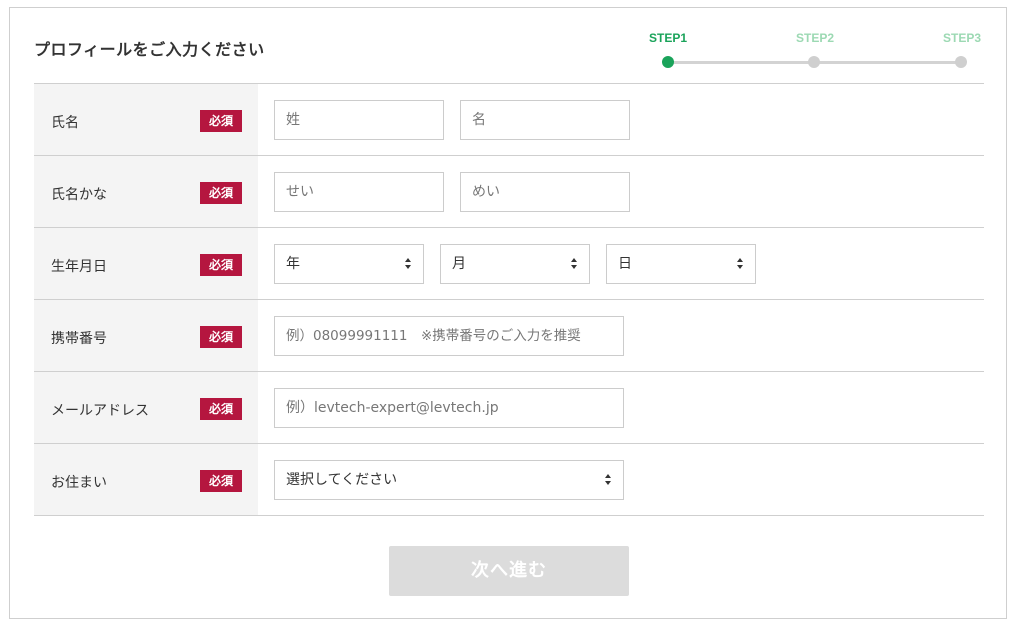  What do you see at coordinates (681, 264) in the screenshot?
I see `birth-day-select: 日` at bounding box center [681, 264].